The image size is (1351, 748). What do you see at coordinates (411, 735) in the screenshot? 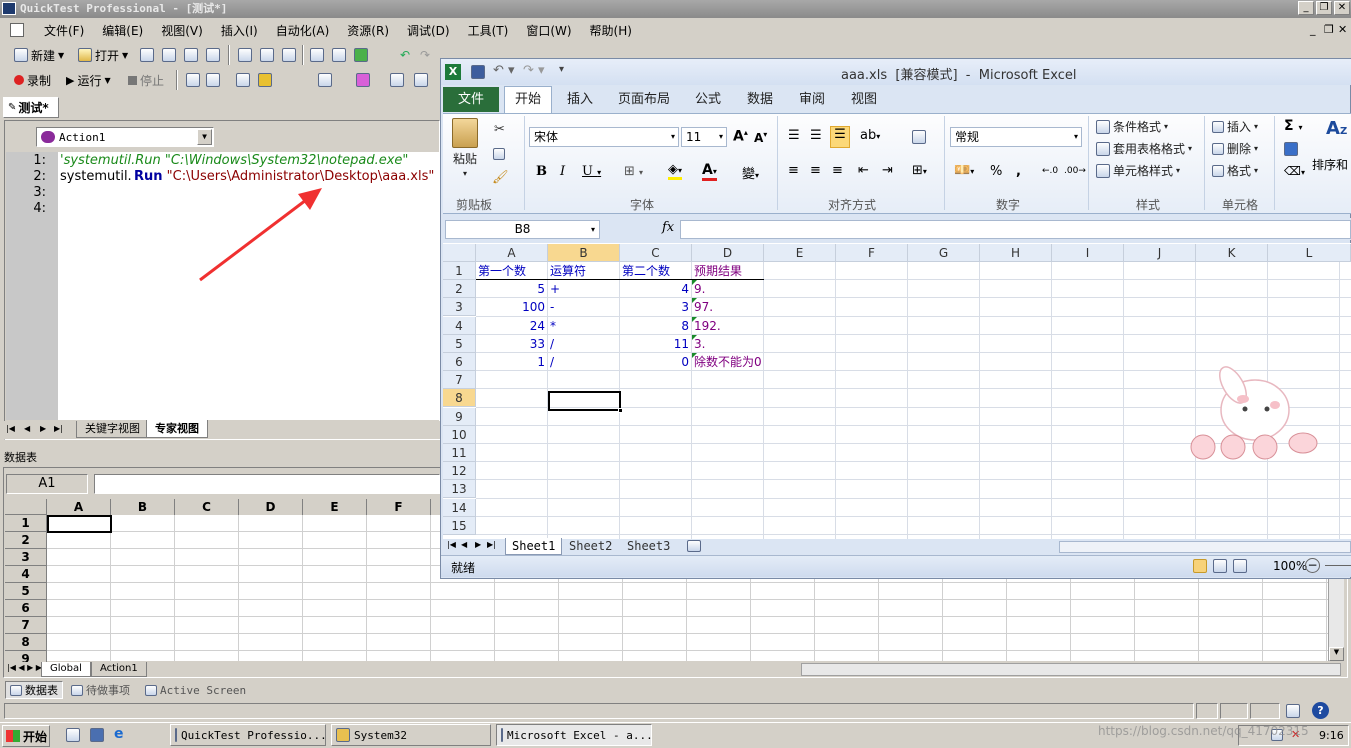
I see `task-system32: System32` at bounding box center [411, 735].